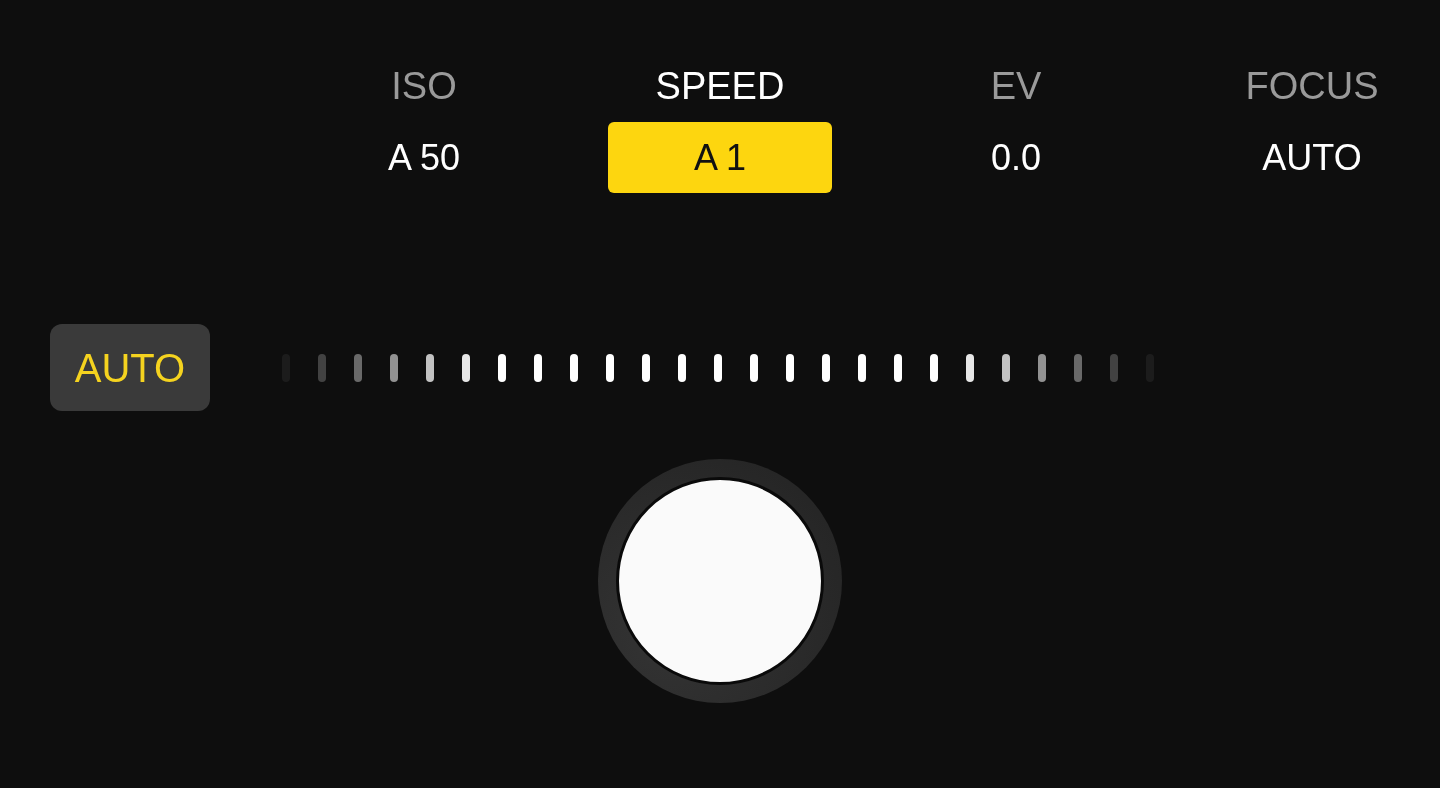  Describe the element at coordinates (1016, 86) in the screenshot. I see `setting-label: EV` at that location.